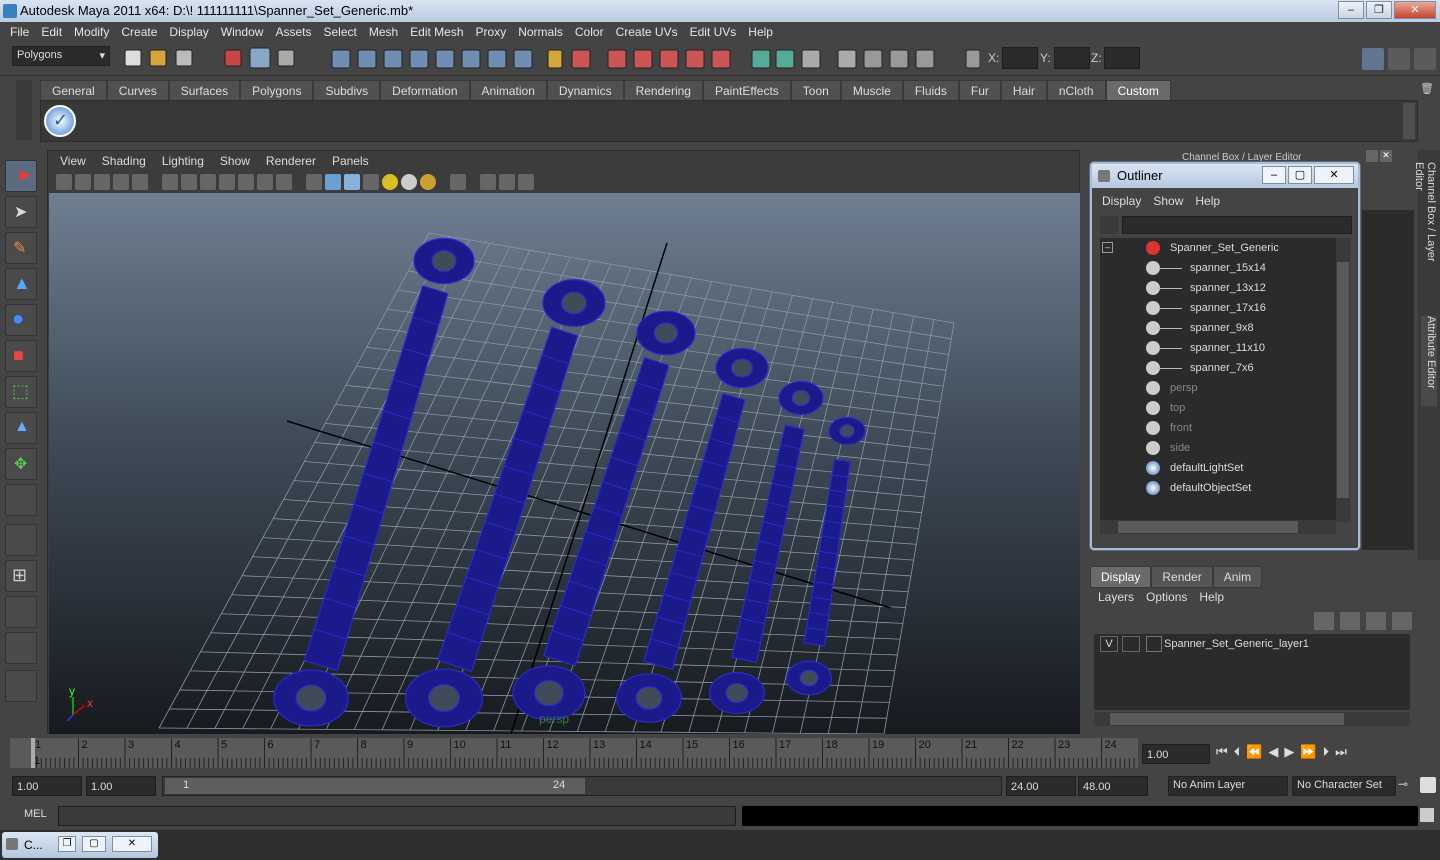 Image resolution: width=1440 pixels, height=860 pixels. I want to click on field-chart-icon, so click(246, 182).